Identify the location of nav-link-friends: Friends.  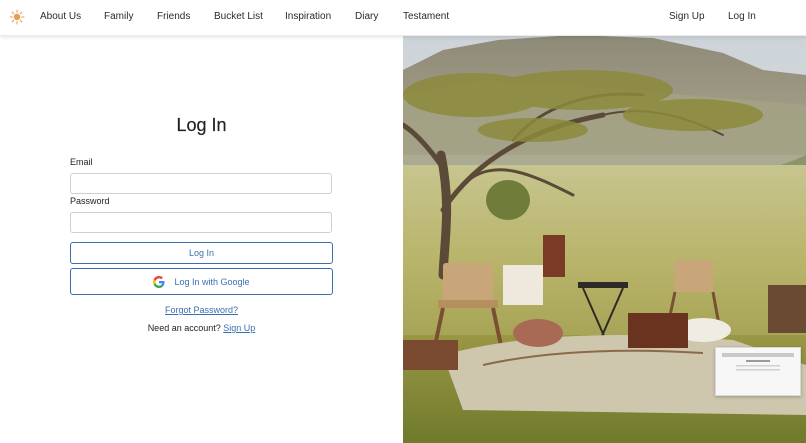
(173, 16).